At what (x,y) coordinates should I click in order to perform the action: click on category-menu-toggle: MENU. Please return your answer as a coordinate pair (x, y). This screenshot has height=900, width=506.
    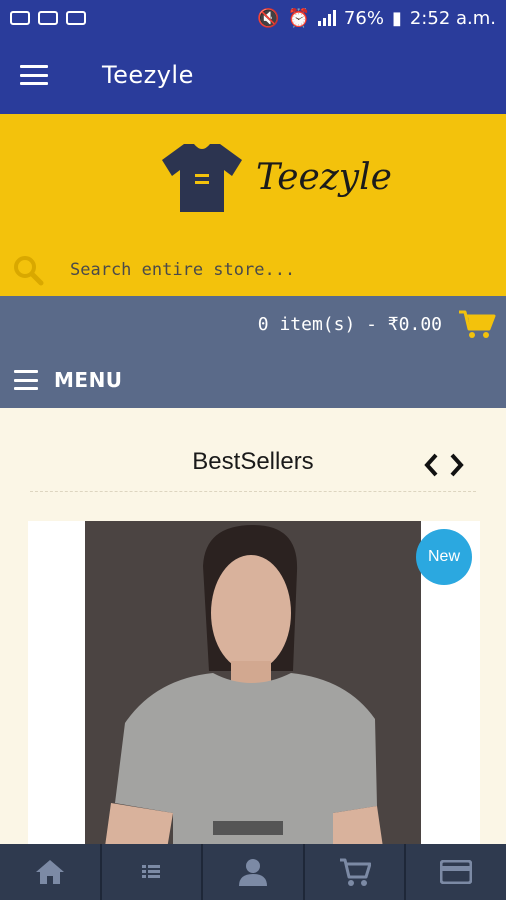
    Looking at the image, I should click on (253, 380).